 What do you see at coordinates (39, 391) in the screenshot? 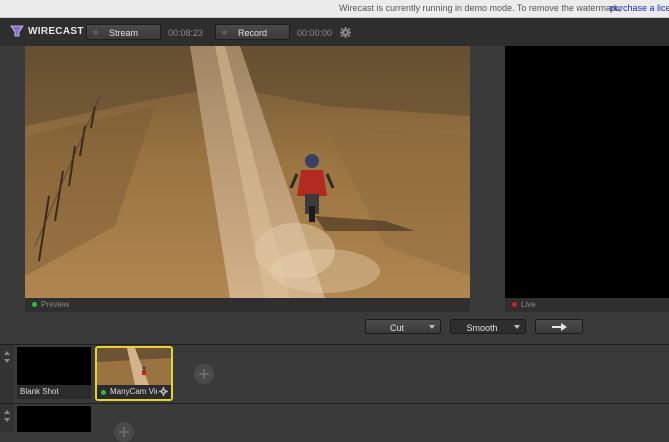
I see `shot-label: Blank Shot` at bounding box center [39, 391].